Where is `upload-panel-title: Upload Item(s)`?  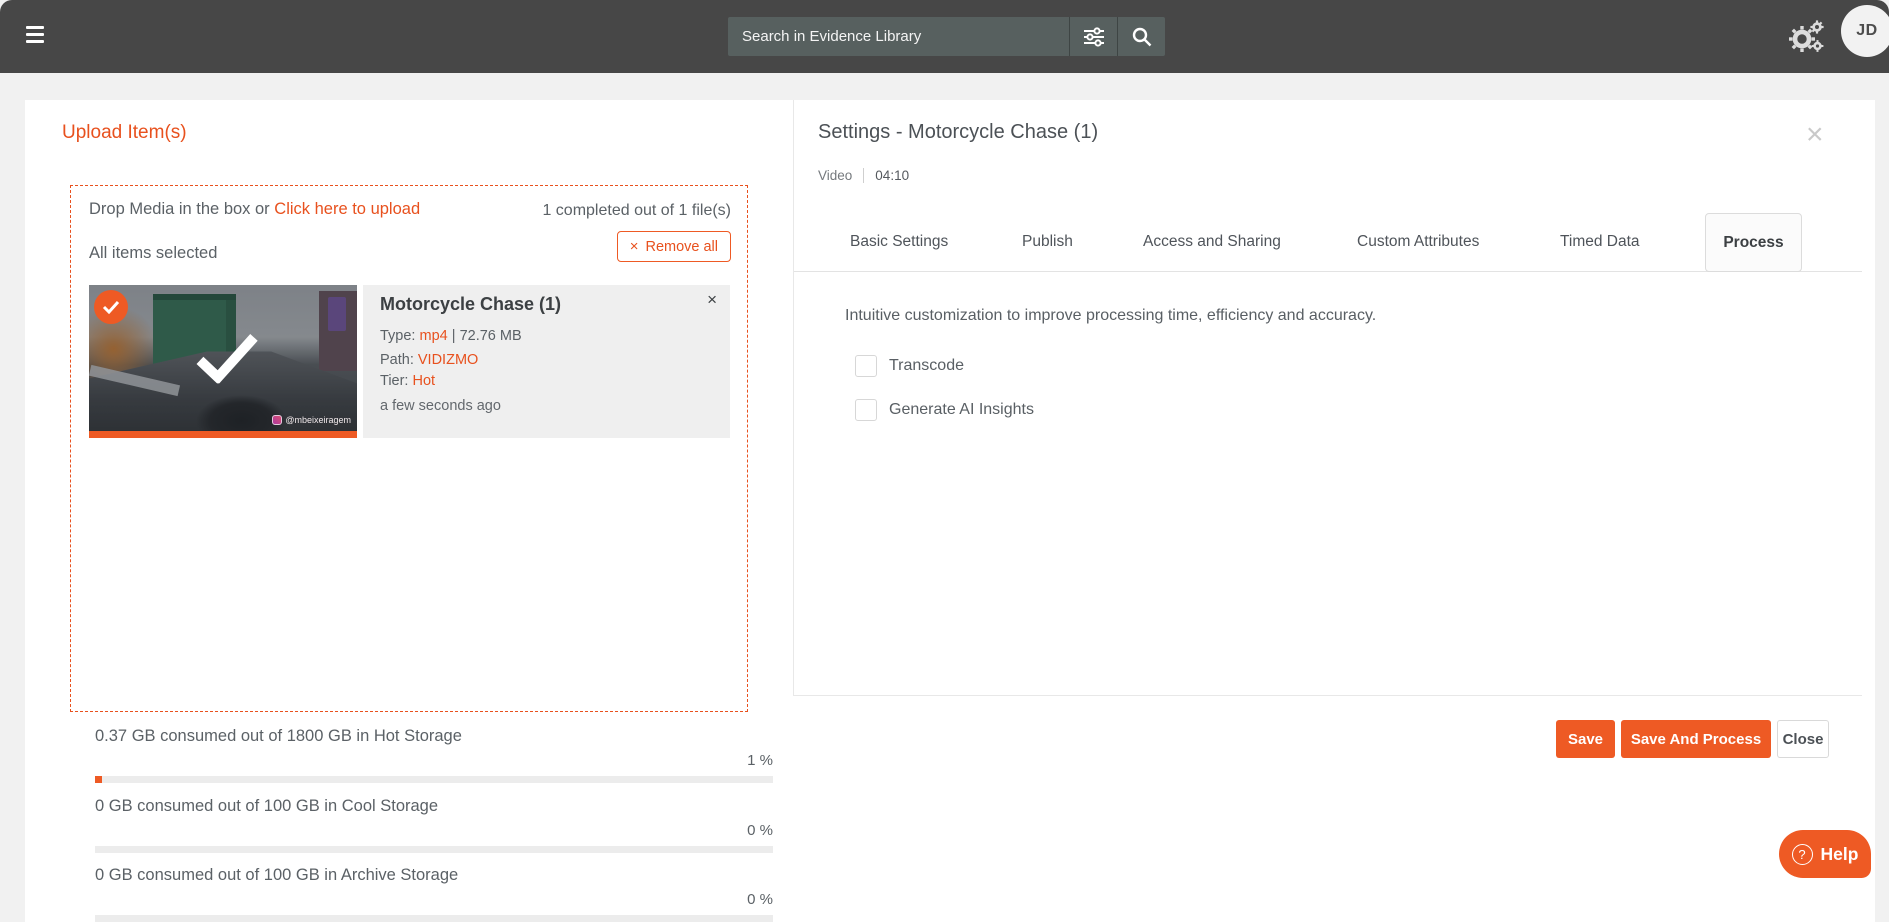 upload-panel-title: Upload Item(s) is located at coordinates (124, 132).